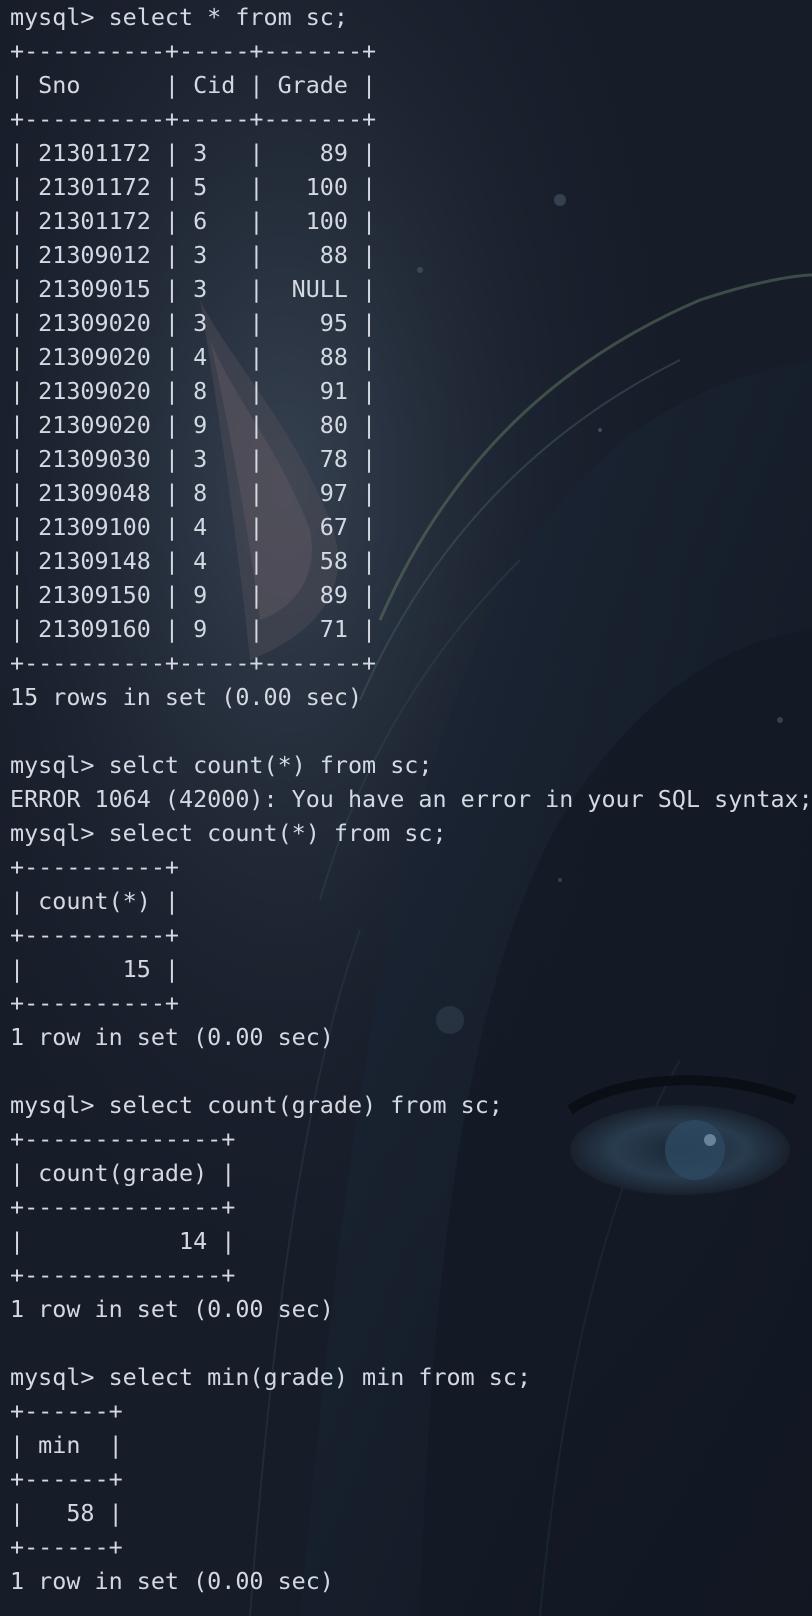 The width and height of the screenshot is (812, 1616). Describe the element at coordinates (193, 595) in the screenshot. I see `terminal-line: | 21309150 | 9 | 89 |` at that location.